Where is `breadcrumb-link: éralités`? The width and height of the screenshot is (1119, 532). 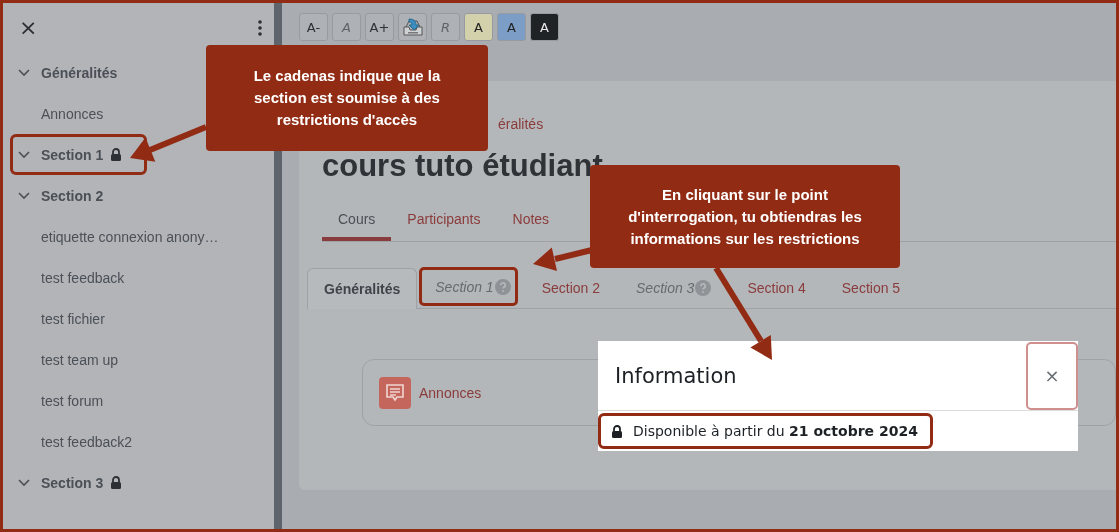 breadcrumb-link: éralités is located at coordinates (807, 125).